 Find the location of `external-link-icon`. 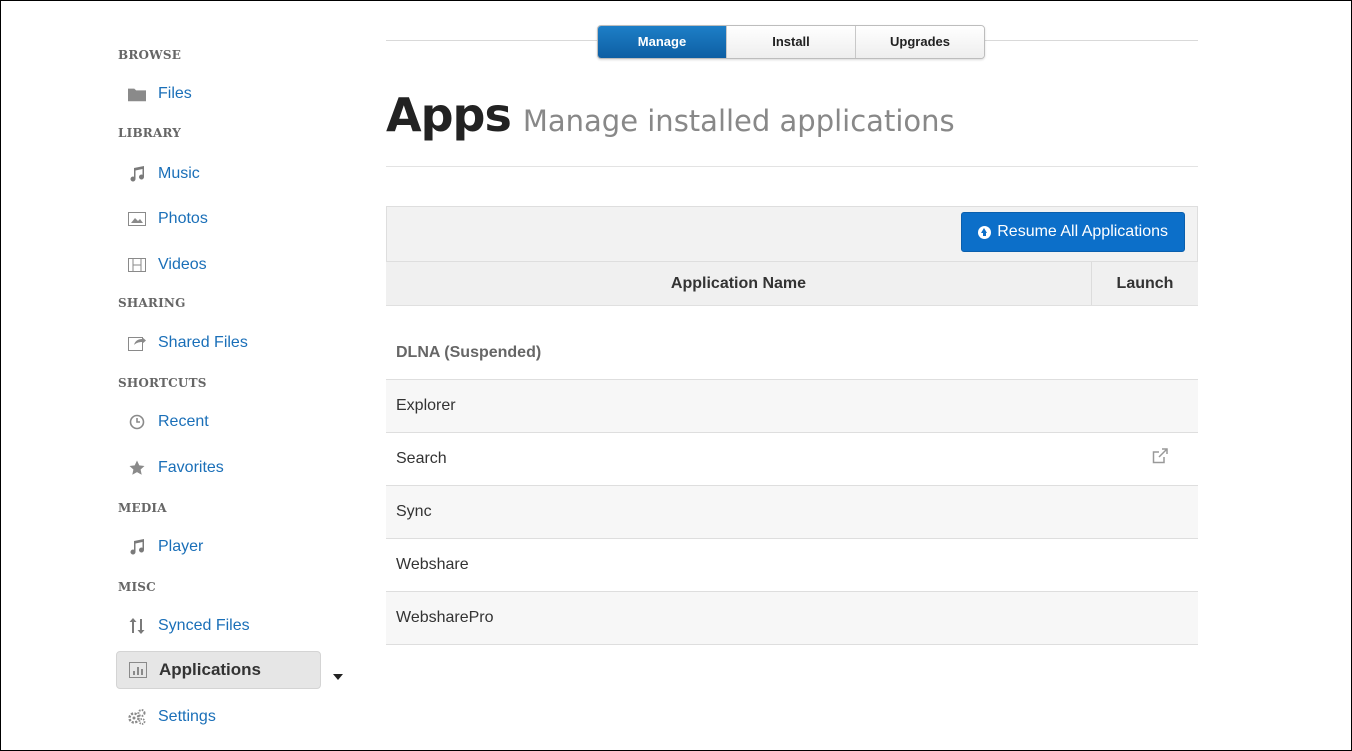

external-link-icon is located at coordinates (1160, 456).